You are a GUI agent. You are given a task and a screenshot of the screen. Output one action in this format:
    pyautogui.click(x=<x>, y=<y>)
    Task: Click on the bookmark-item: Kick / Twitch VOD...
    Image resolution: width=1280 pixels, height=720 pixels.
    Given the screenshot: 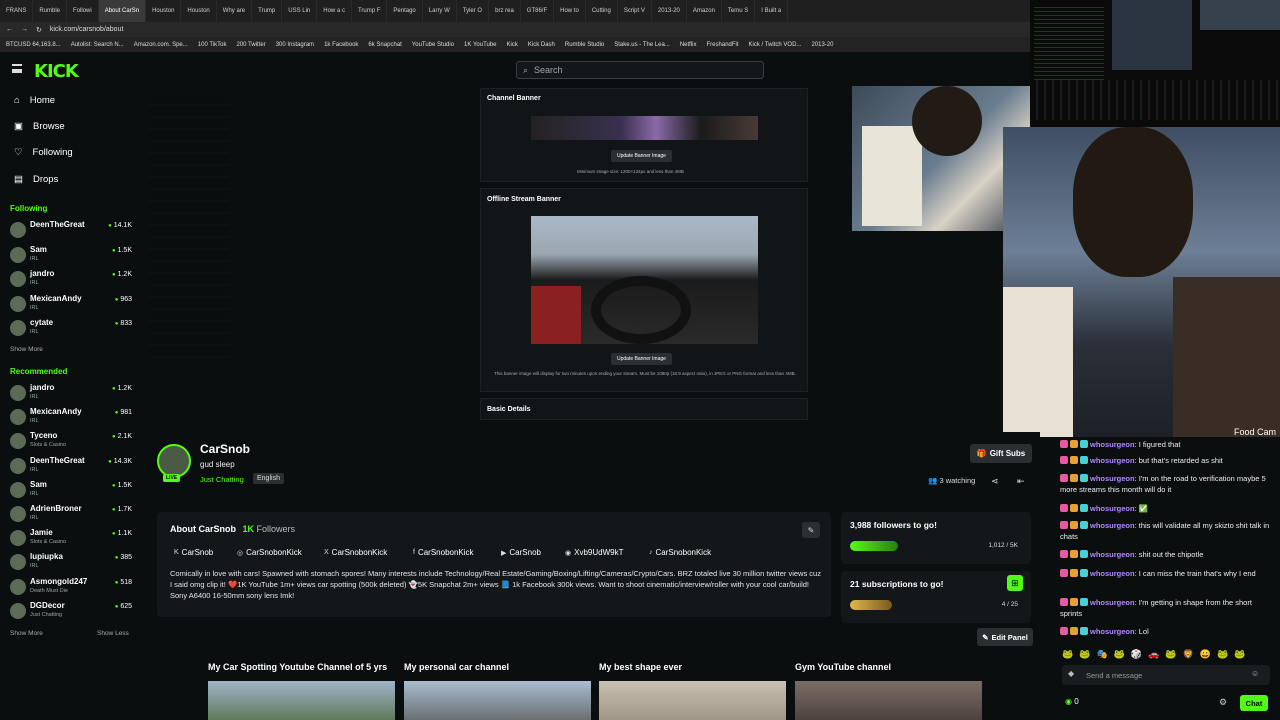 What is the action you would take?
    pyautogui.click(x=775, y=45)
    